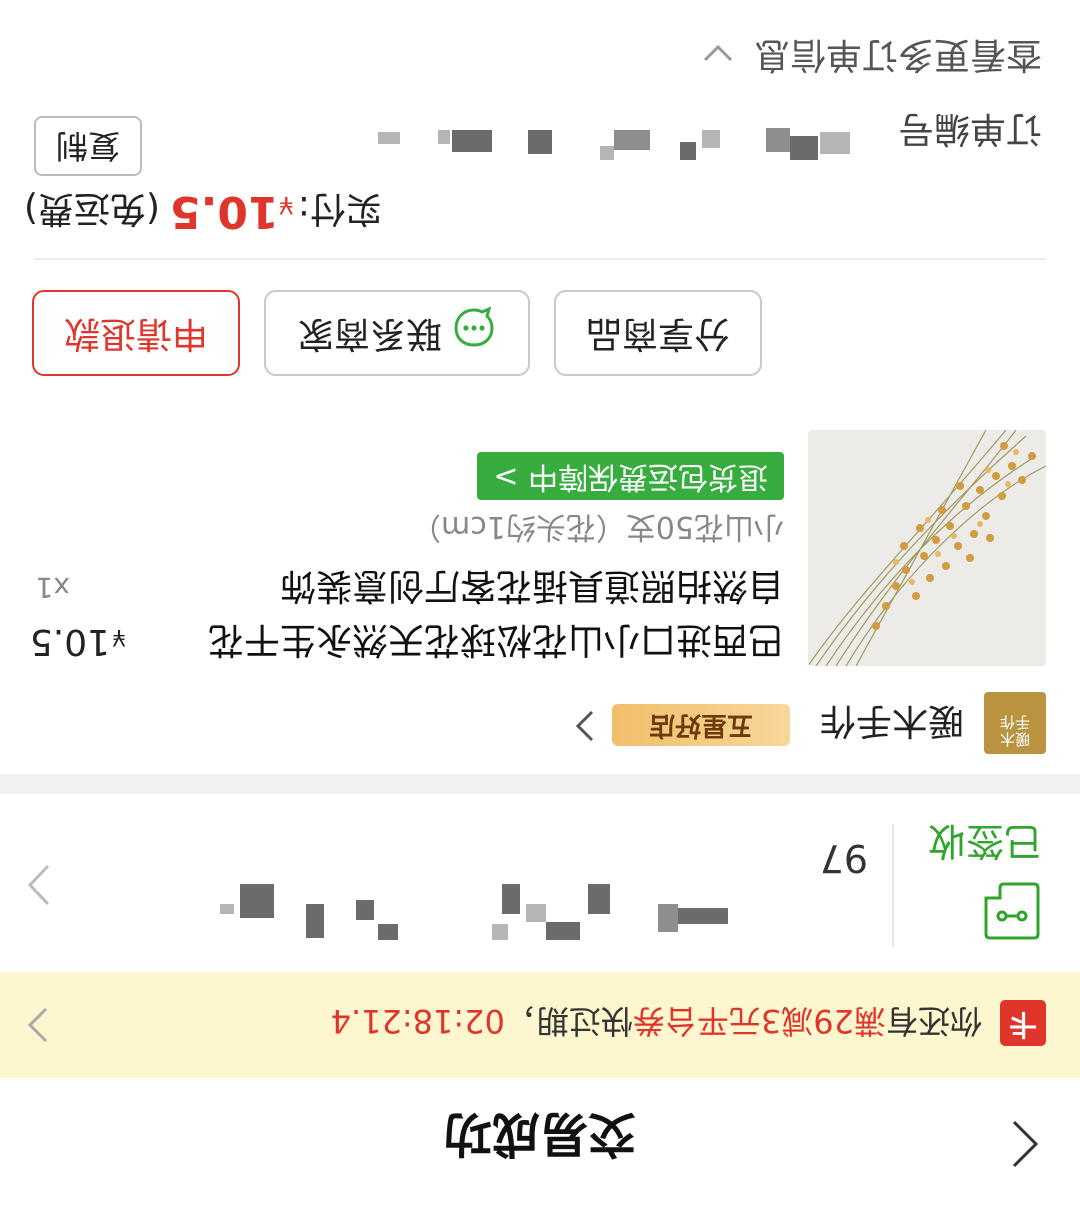  I want to click on coupon-text-middle: 快过期，, so click(568, 1021).